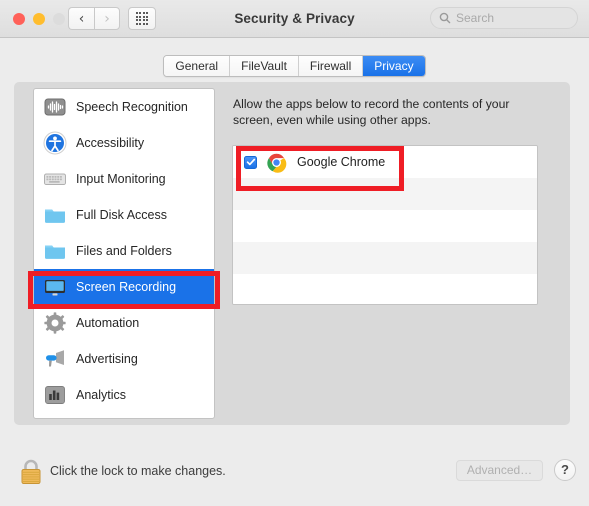 The image size is (589, 506). Describe the element at coordinates (107, 359) in the screenshot. I see `sidebar-item-label: Advertising` at that location.